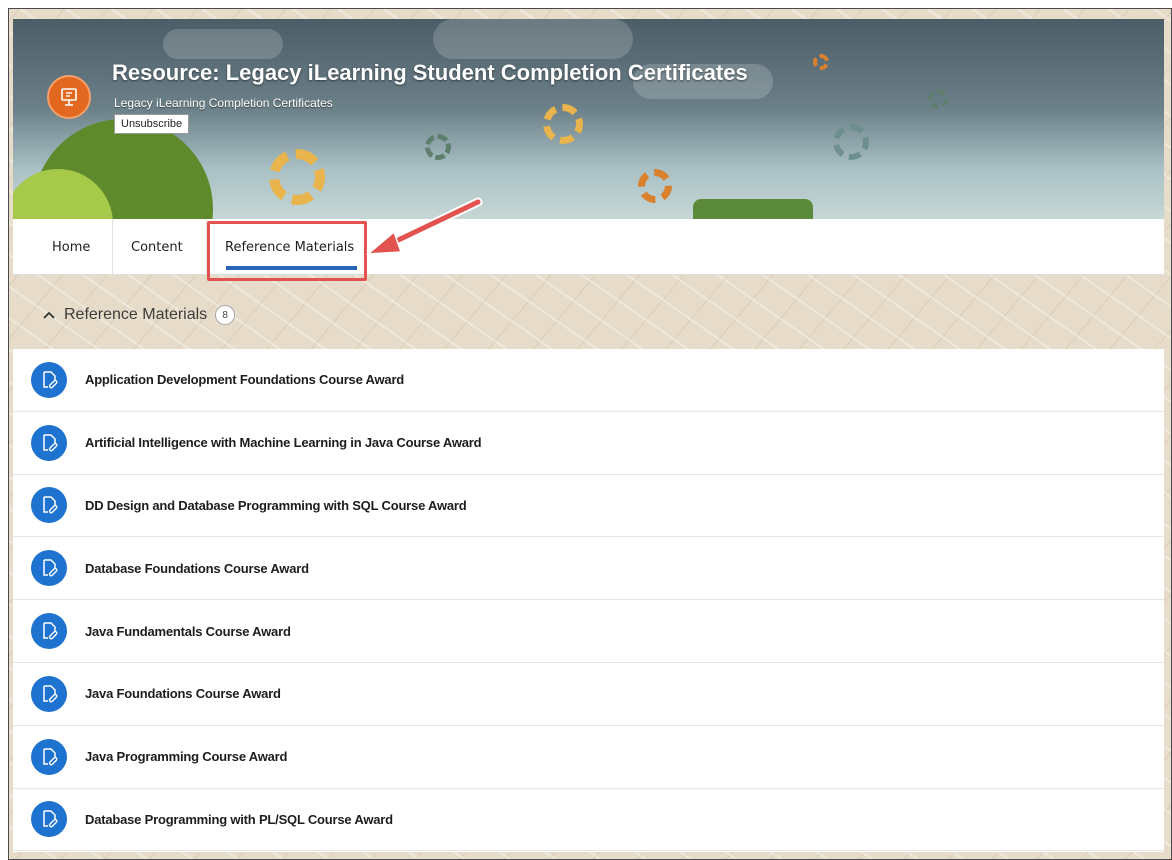 Image resolution: width=1172 pixels, height=860 pixels. I want to click on ground-illustration, so click(753, 209).